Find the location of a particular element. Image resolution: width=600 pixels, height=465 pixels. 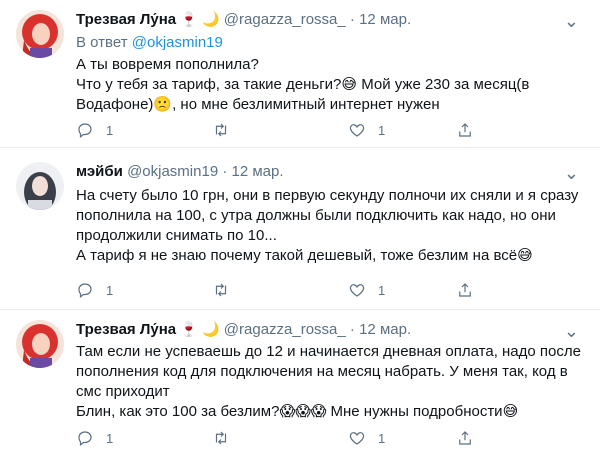

user-handle: @okjasmin19 is located at coordinates (172, 171).